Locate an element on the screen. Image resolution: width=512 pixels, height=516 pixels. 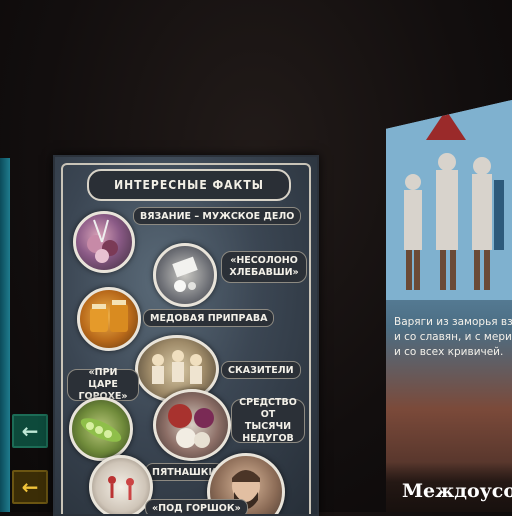
caption-line: и со славян, и с мери is located at coordinates (453, 337).